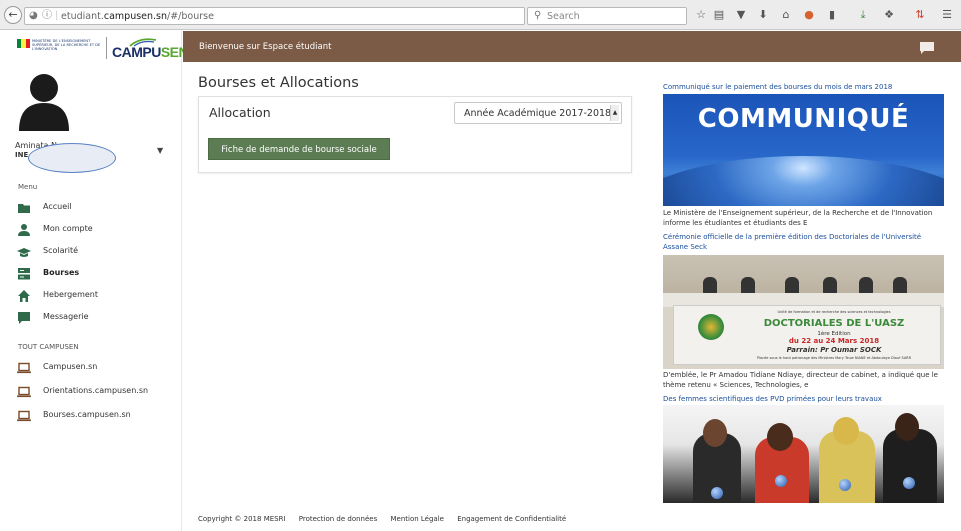  I want to click on message-icon, so click(927, 48).